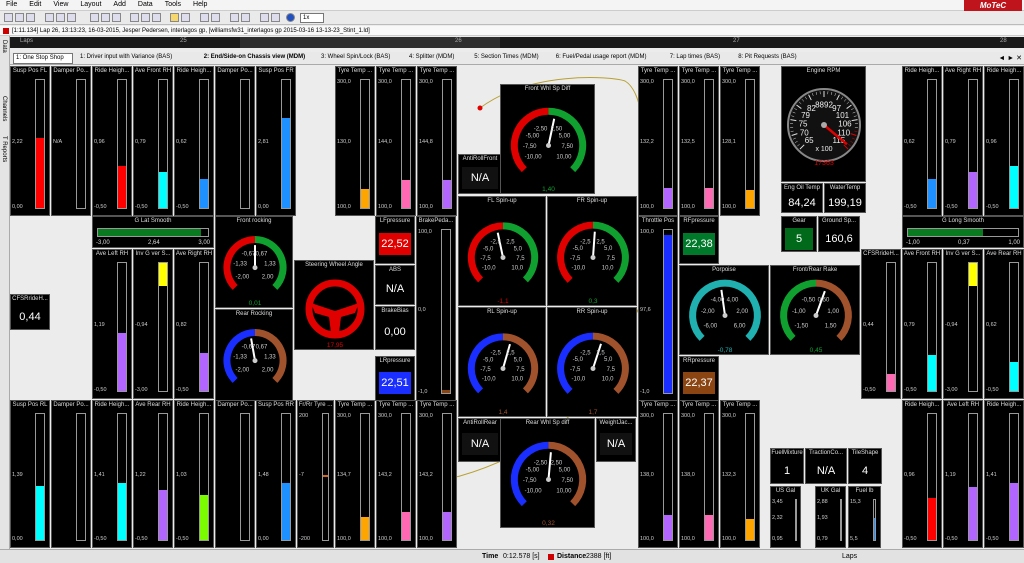 Image resolution: width=1024 pixels, height=563 pixels. I want to click on cfsr-ride-panel: CFSRrideH... 0,44 -0,50, so click(881, 324).